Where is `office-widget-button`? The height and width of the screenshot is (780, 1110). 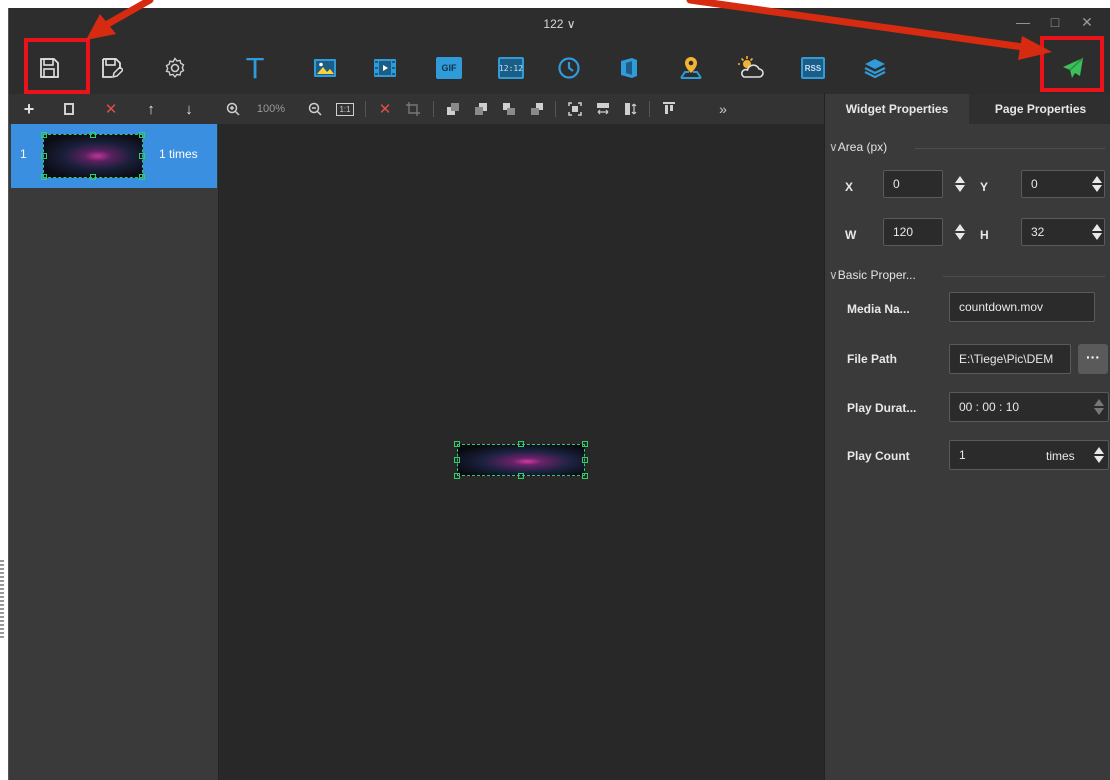
office-widget-button is located at coordinates (629, 68).